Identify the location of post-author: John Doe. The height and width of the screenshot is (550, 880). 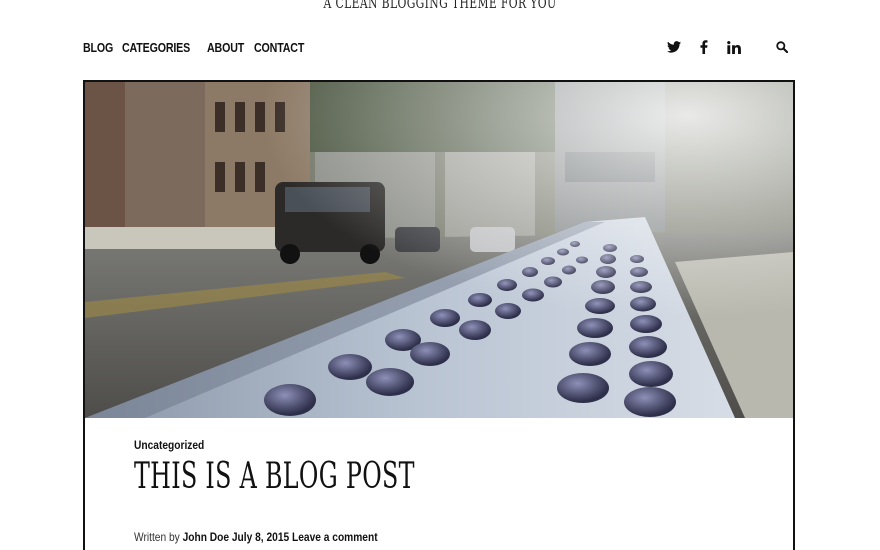
(206, 537).